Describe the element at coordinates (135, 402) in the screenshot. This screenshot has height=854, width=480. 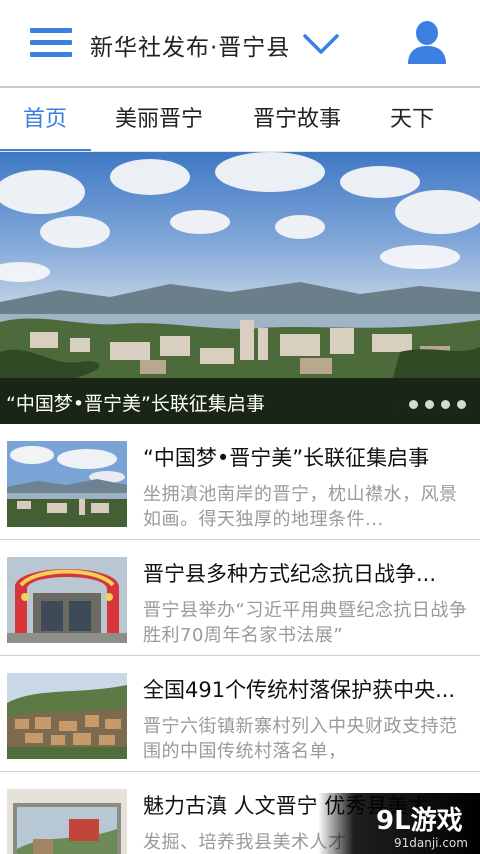
I see `banner-caption: “中国梦•晋宁美”长联征集启事` at that location.